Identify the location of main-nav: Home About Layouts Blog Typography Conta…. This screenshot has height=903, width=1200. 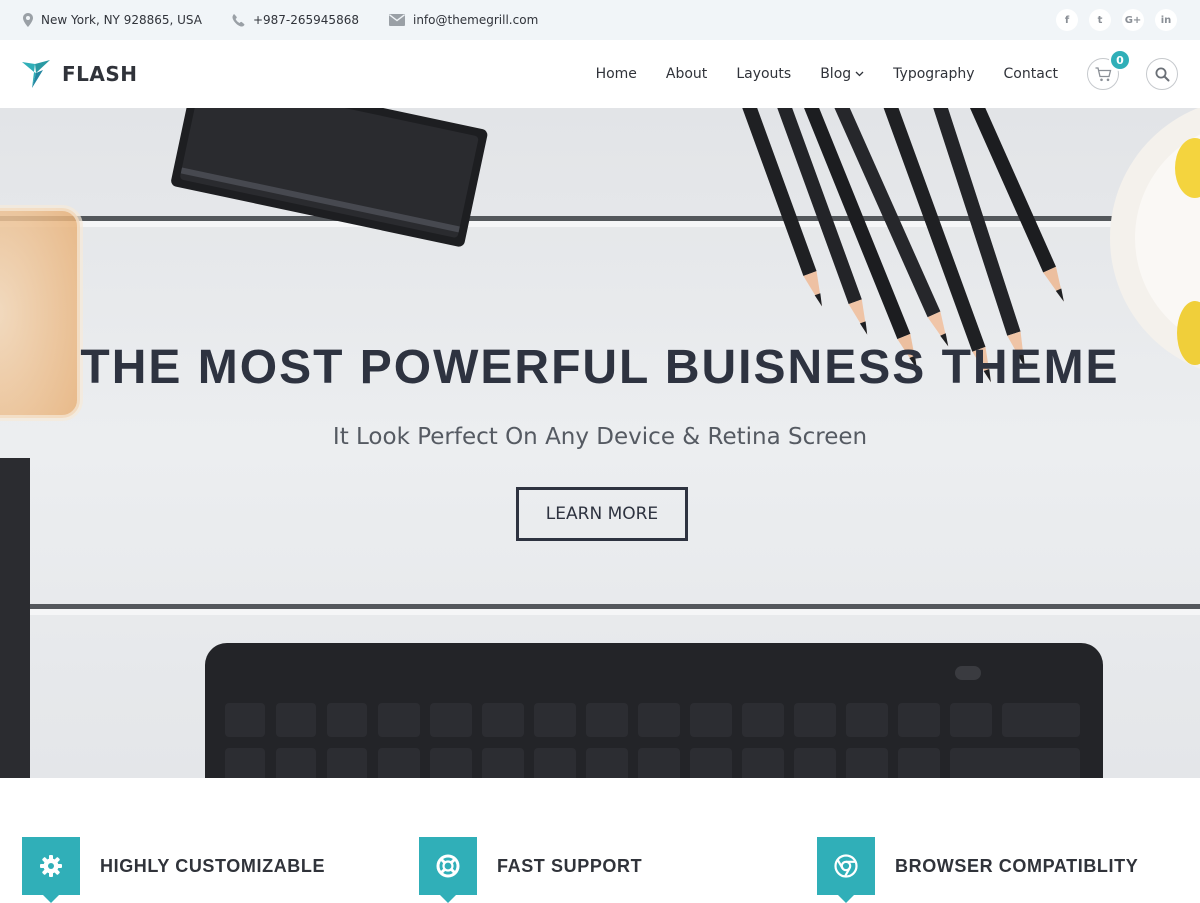
(827, 74).